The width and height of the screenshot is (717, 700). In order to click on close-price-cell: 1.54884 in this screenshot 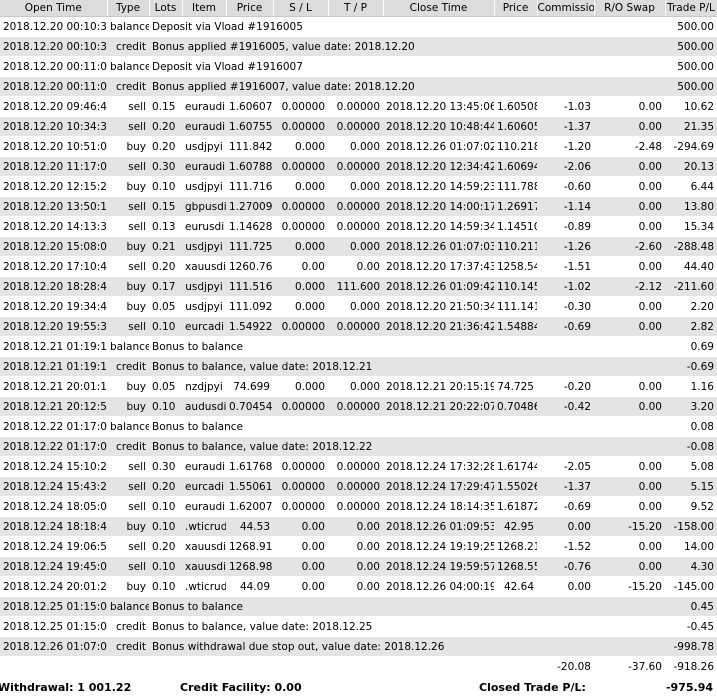, I will do `click(515, 326)`.